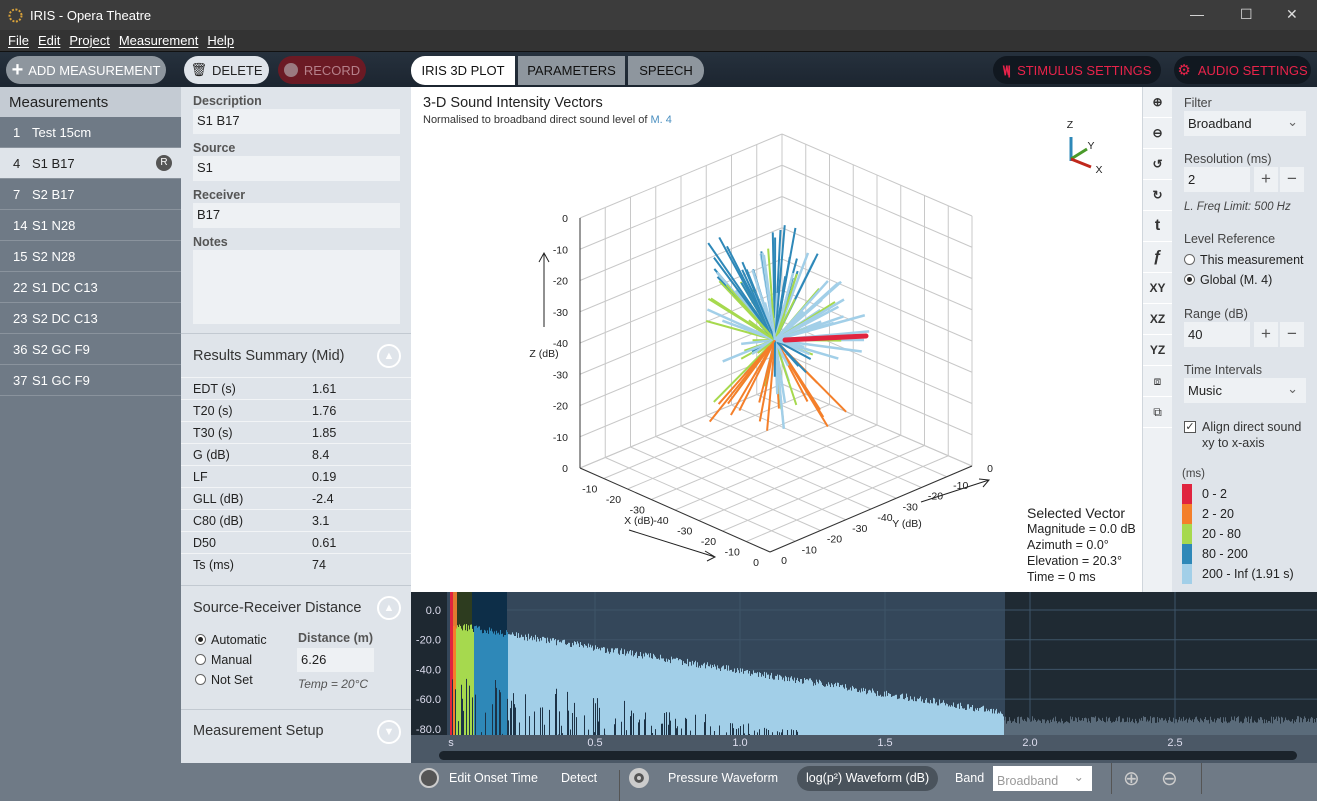  Describe the element at coordinates (198, 70) in the screenshot. I see `trash-icon: 🗑` at that location.